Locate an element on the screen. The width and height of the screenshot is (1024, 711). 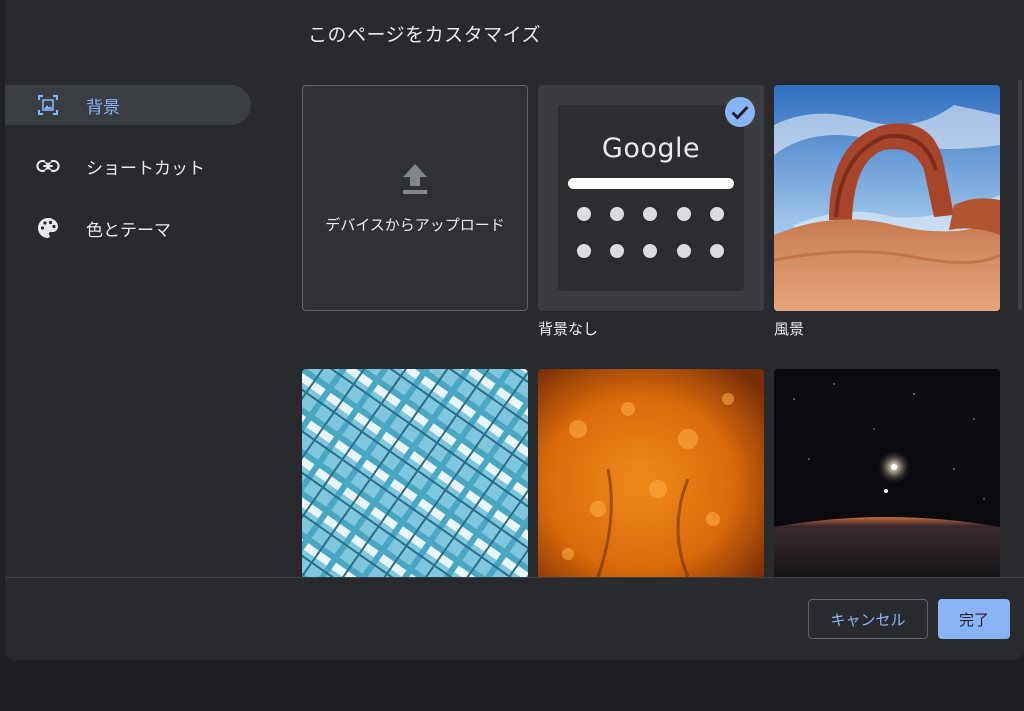
architecture-tile is located at coordinates (415, 473).